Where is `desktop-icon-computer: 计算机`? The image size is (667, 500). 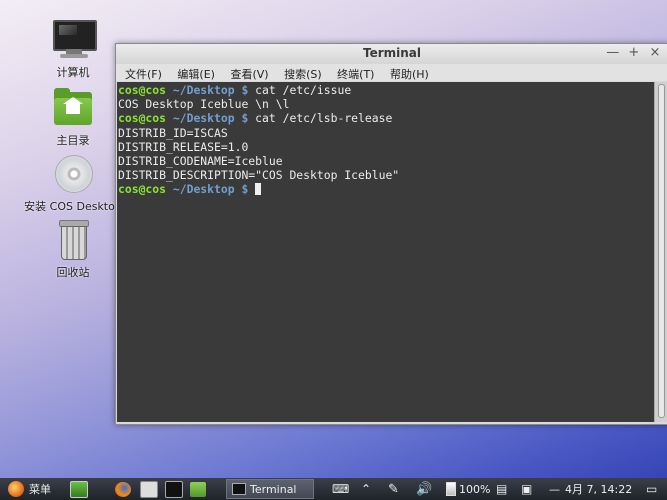 desktop-icon-computer: 计算机 is located at coordinates (73, 49).